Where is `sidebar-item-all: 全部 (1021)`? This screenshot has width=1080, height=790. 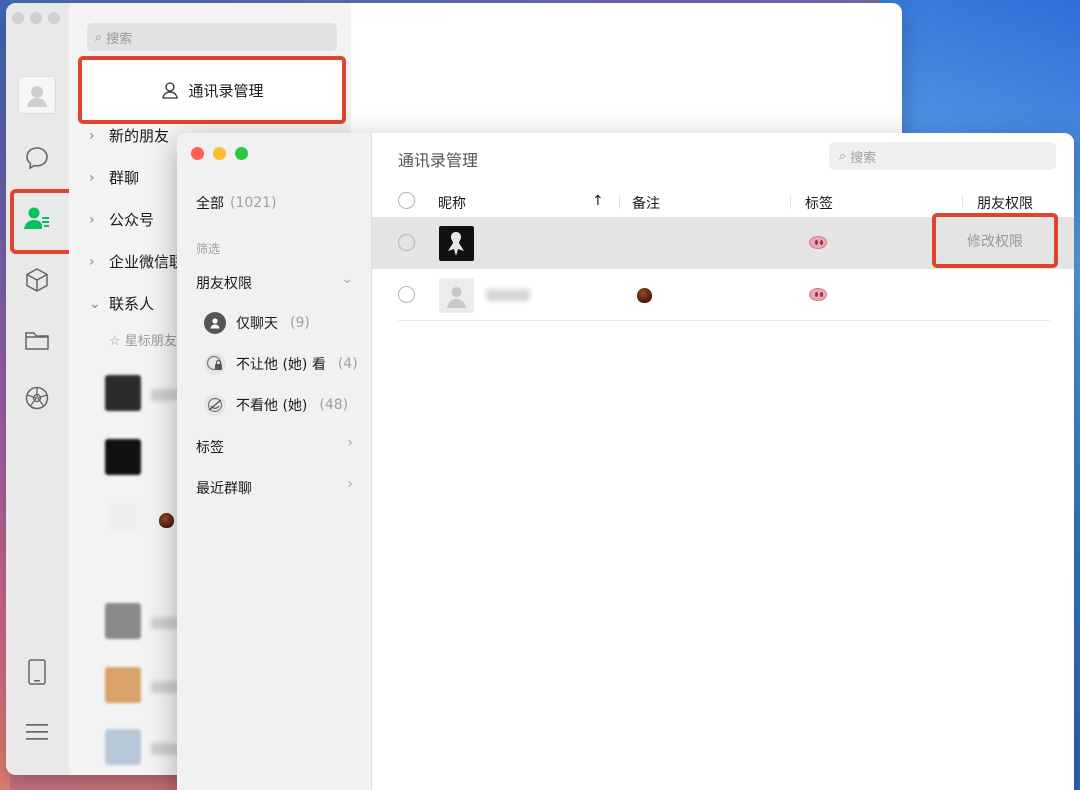
sidebar-item-all: 全部 (1021) is located at coordinates (236, 203).